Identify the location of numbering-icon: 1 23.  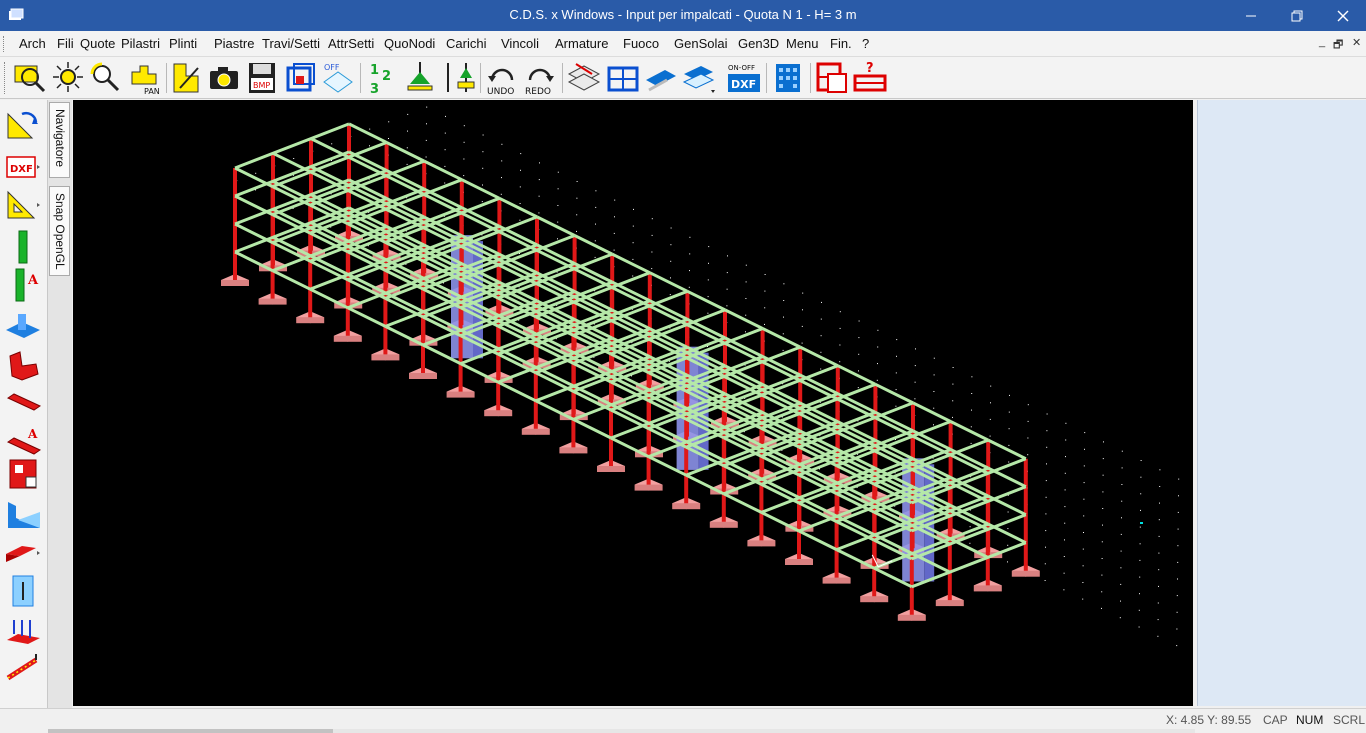
(380, 80).